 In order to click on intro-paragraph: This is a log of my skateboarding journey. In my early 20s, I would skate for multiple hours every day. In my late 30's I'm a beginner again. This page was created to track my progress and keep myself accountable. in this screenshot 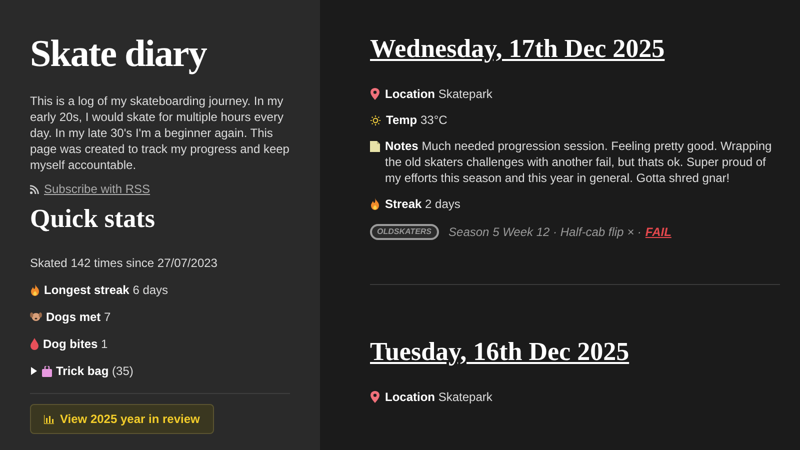, I will do `click(160, 133)`.